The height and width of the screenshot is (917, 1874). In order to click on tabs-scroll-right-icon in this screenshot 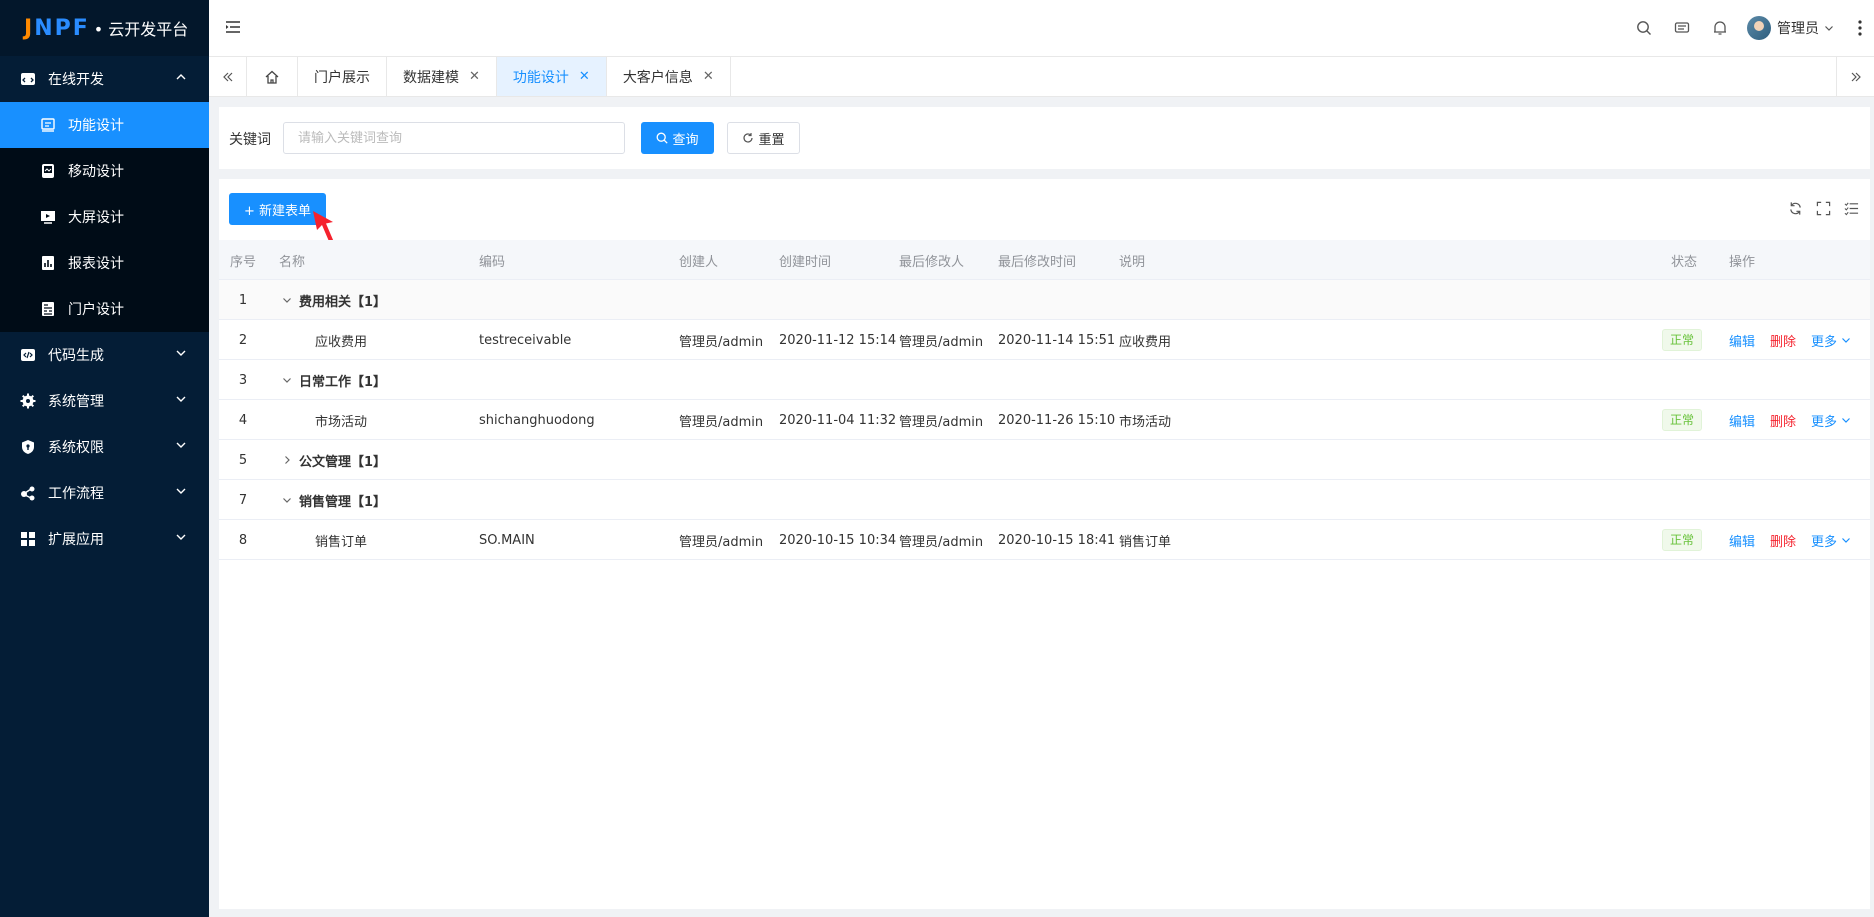, I will do `click(1855, 76)`.